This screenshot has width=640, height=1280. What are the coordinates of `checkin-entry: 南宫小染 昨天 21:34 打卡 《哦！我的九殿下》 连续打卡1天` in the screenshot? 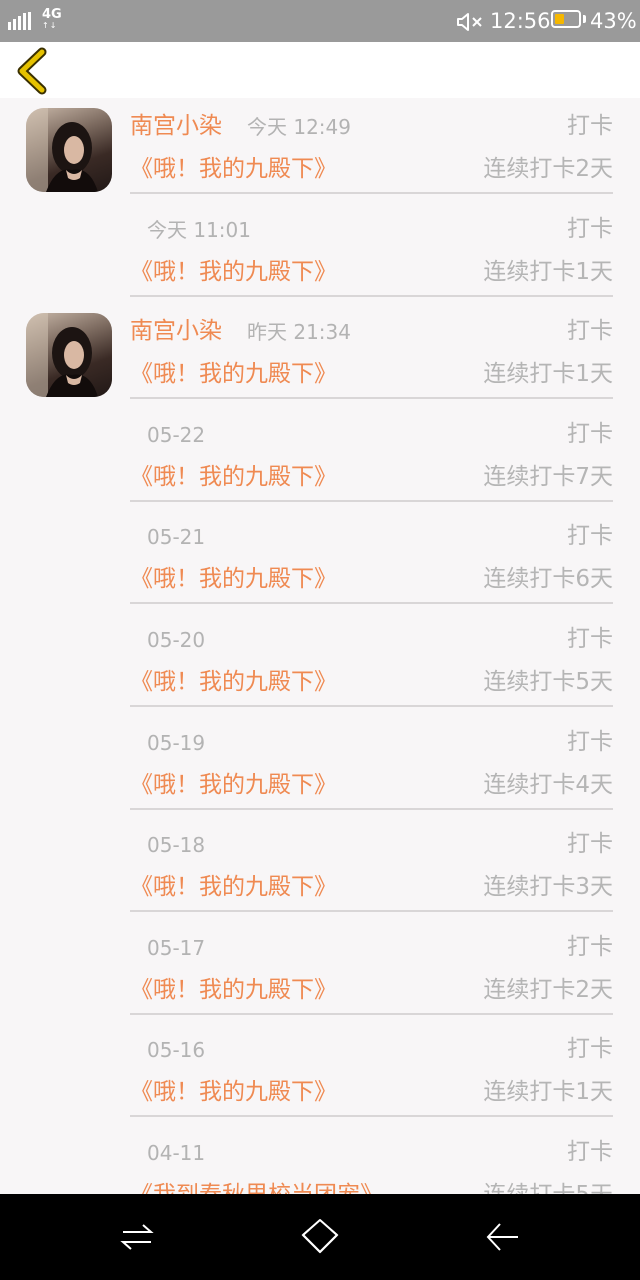 It's located at (371, 351).